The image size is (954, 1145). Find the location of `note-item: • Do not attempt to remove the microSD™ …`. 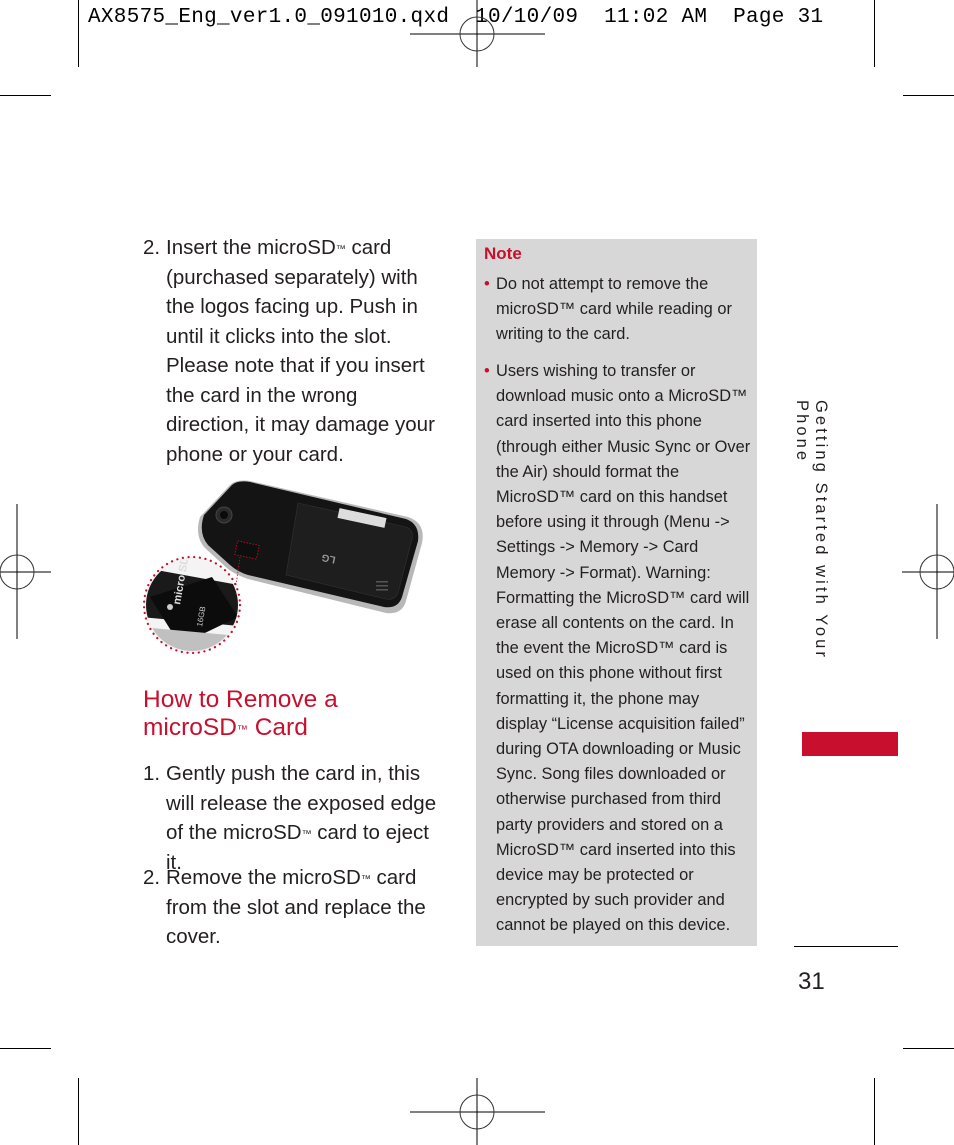

note-item: • Do not attempt to remove the microSD™ … is located at coordinates (618, 310).